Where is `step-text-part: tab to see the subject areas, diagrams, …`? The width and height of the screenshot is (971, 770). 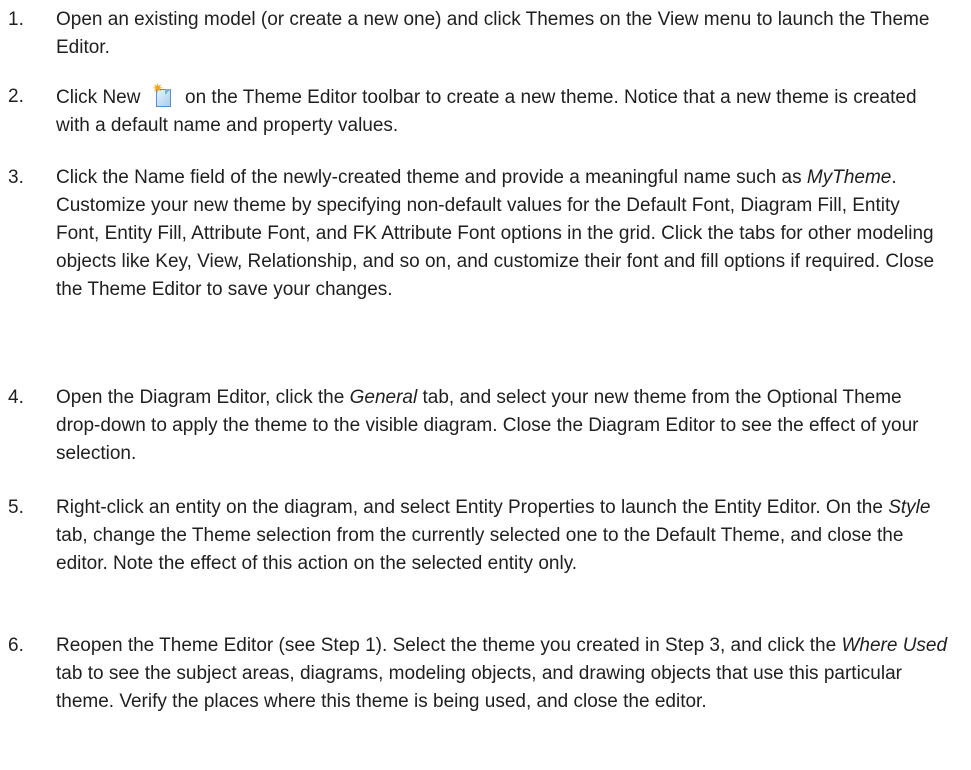
step-text-part: tab to see the subject areas, diagrams, … is located at coordinates (479, 687).